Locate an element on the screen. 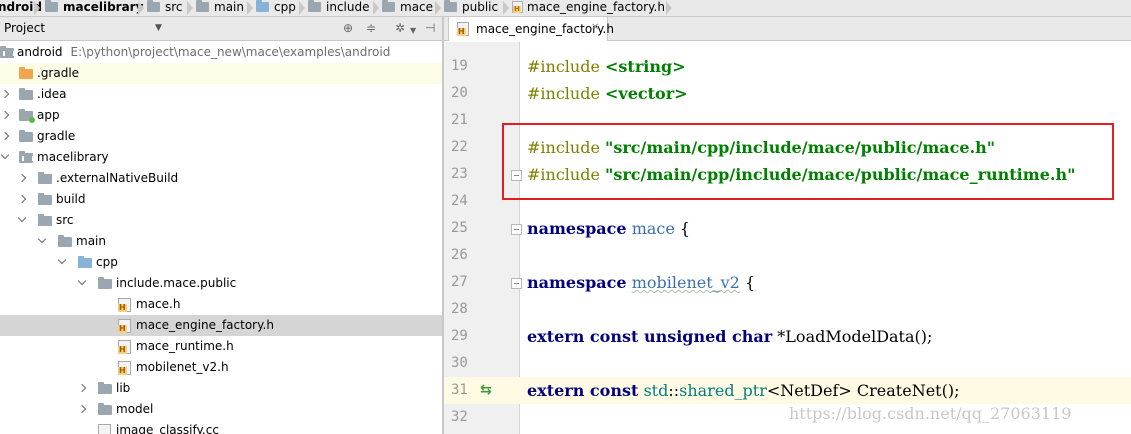 The image size is (1131, 434). gear-dropdown-icon: ▼ is located at coordinates (413, 31).